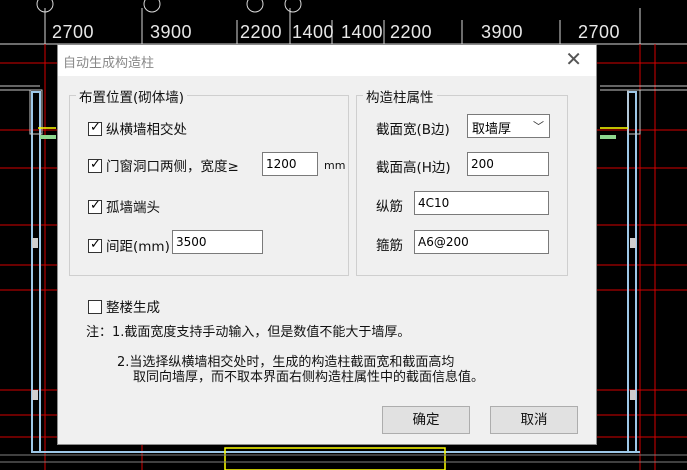  Describe the element at coordinates (132, 96) in the screenshot. I see `placement-group-title: 布置位置(砌体墙)` at that location.